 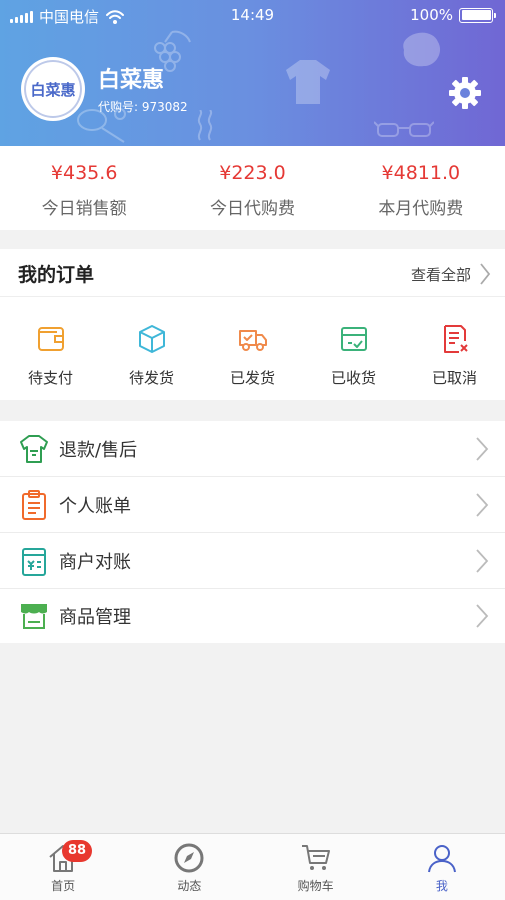 What do you see at coordinates (84, 188) in the screenshot?
I see `stat-today-sales: ¥435.6 今日销售额` at bounding box center [84, 188].